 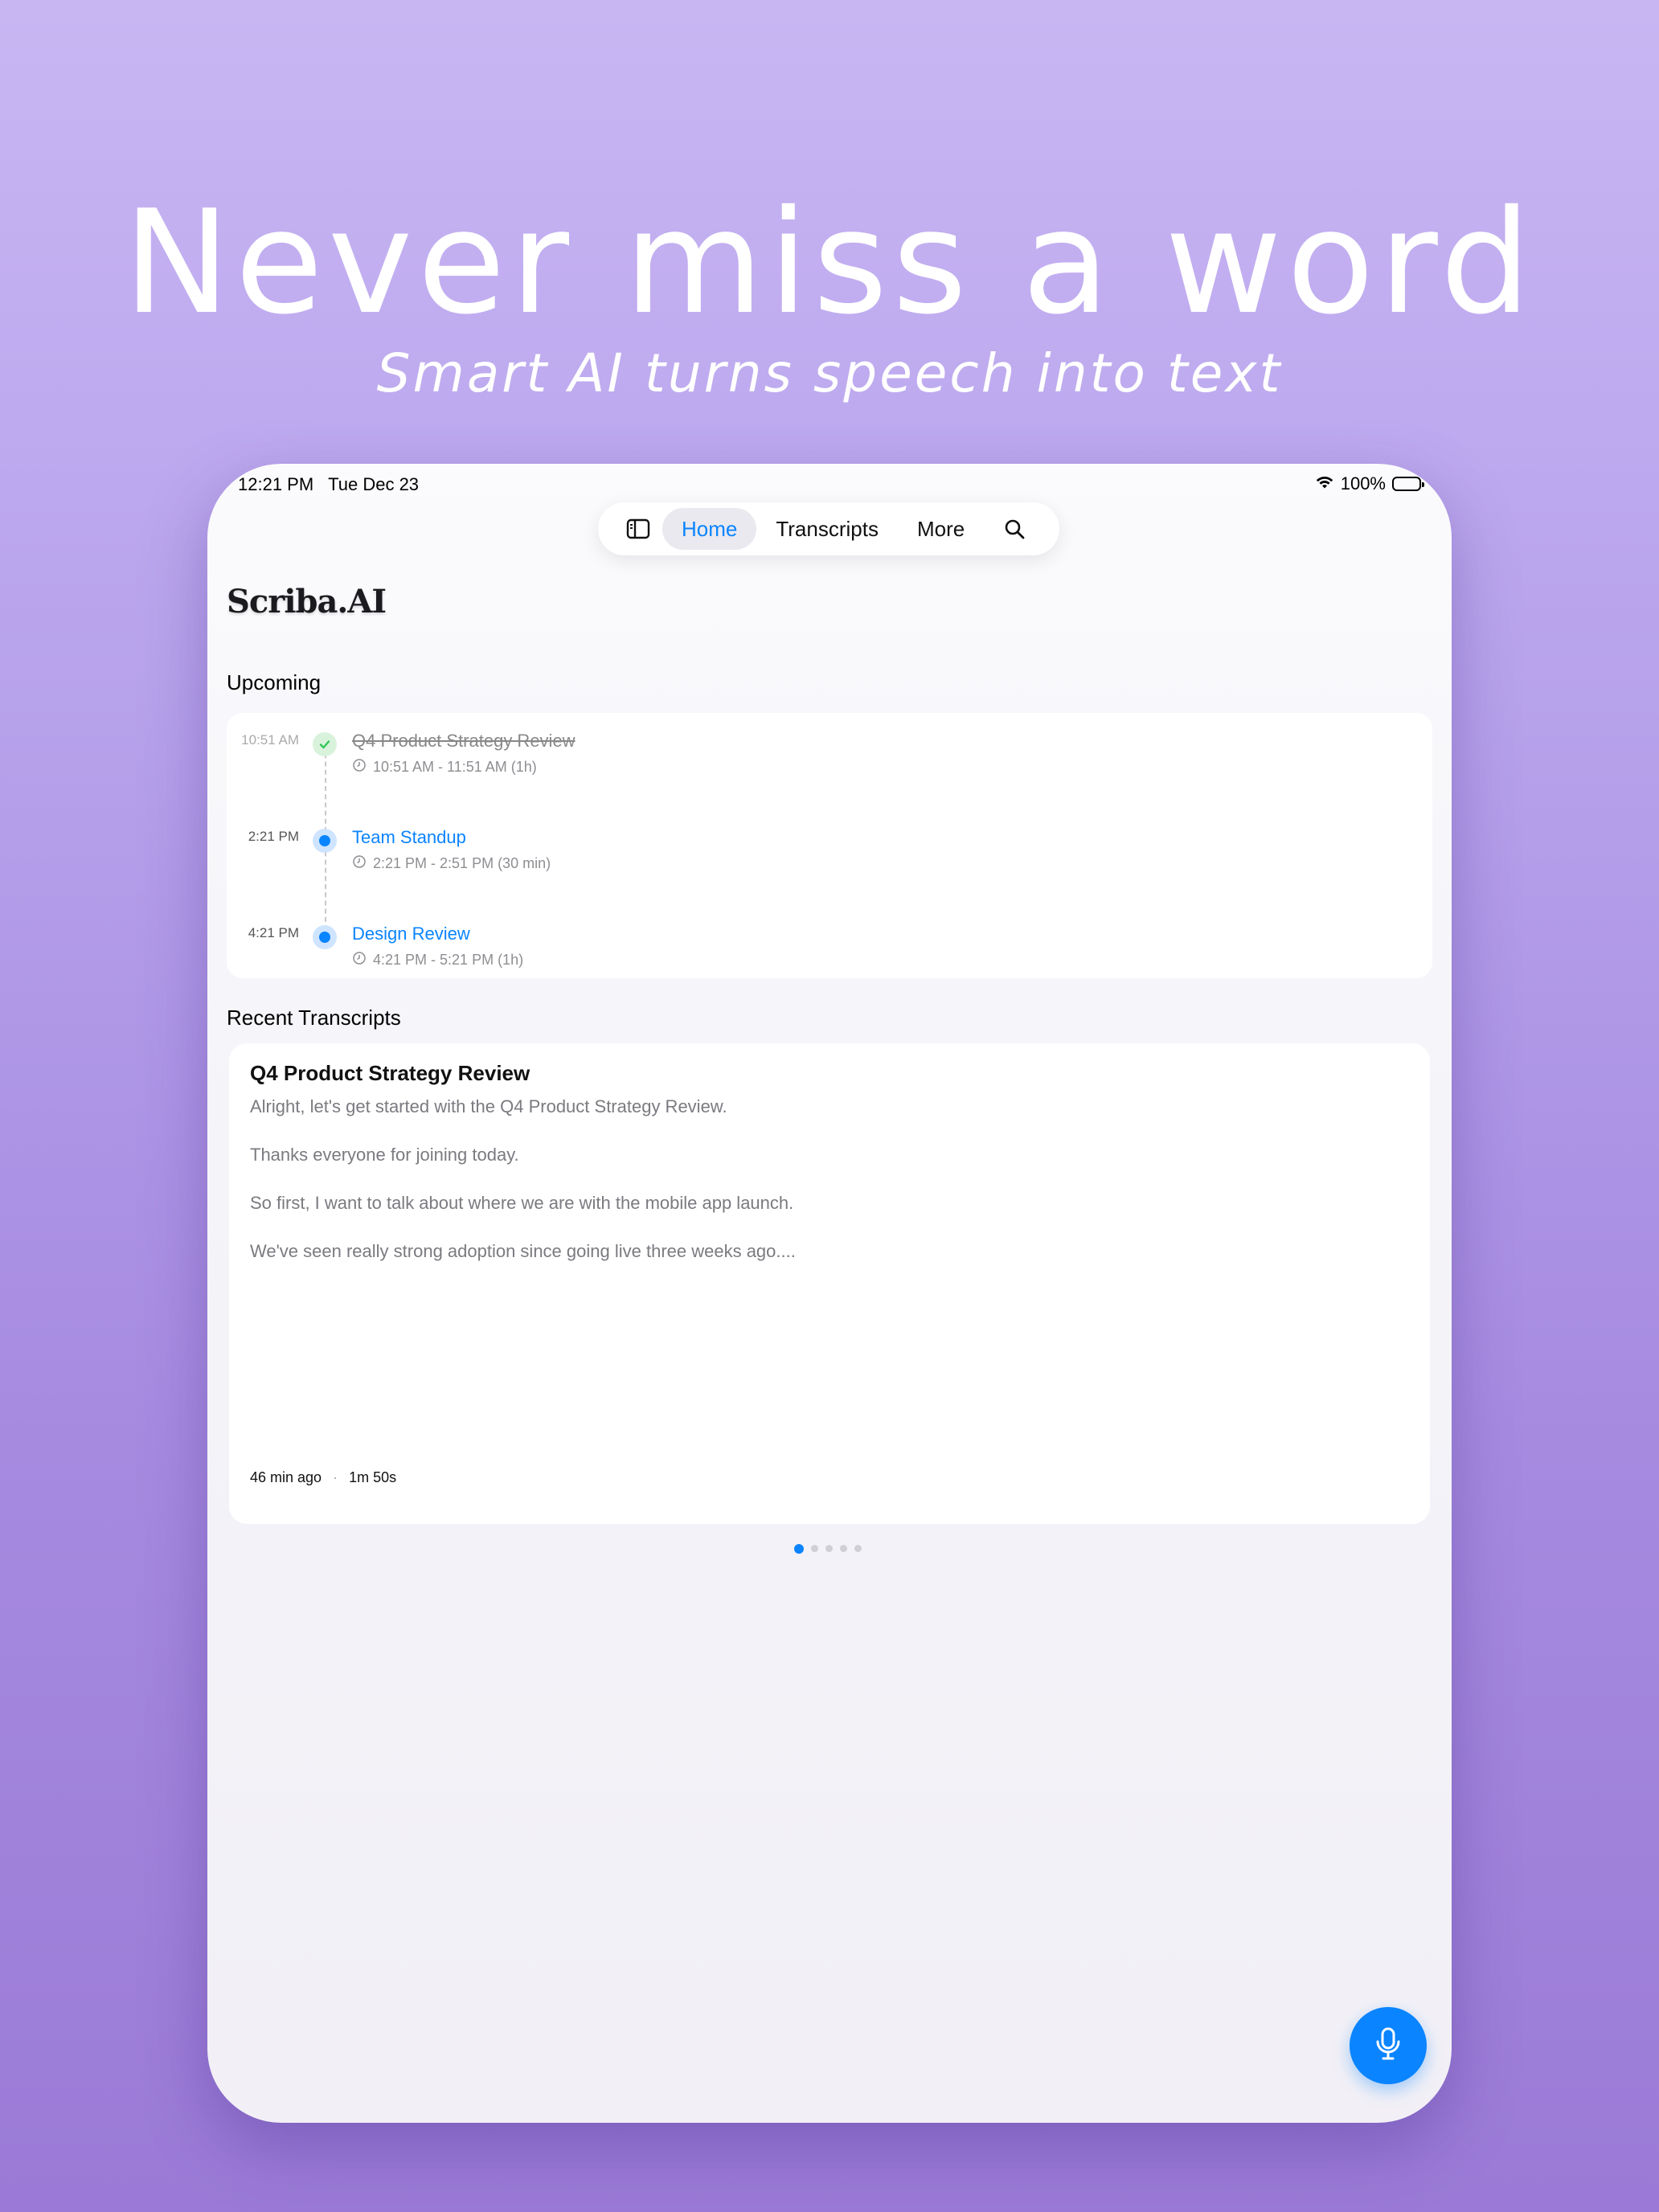 What do you see at coordinates (941, 529) in the screenshot?
I see `tab-more: More` at bounding box center [941, 529].